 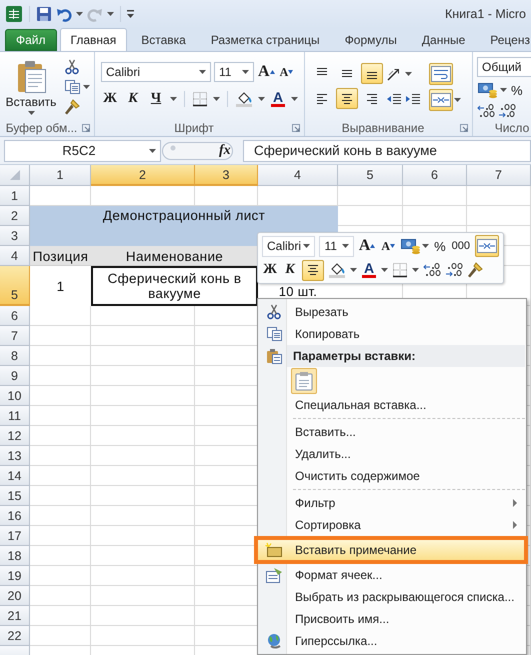 What do you see at coordinates (15, 356) in the screenshot?
I see `row-header: 8` at bounding box center [15, 356].